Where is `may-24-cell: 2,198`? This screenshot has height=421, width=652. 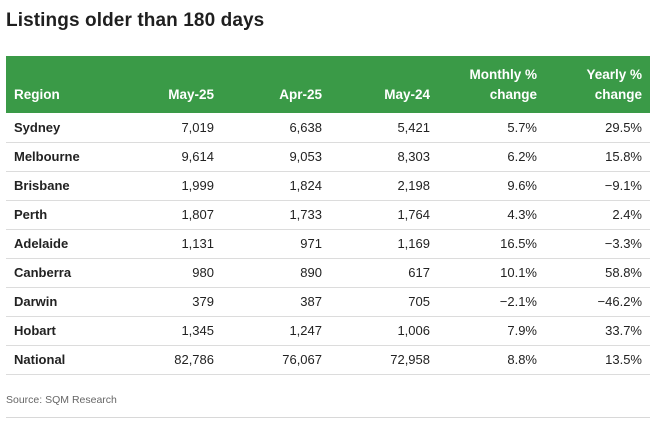
may-24-cell: 2,198 is located at coordinates (384, 186).